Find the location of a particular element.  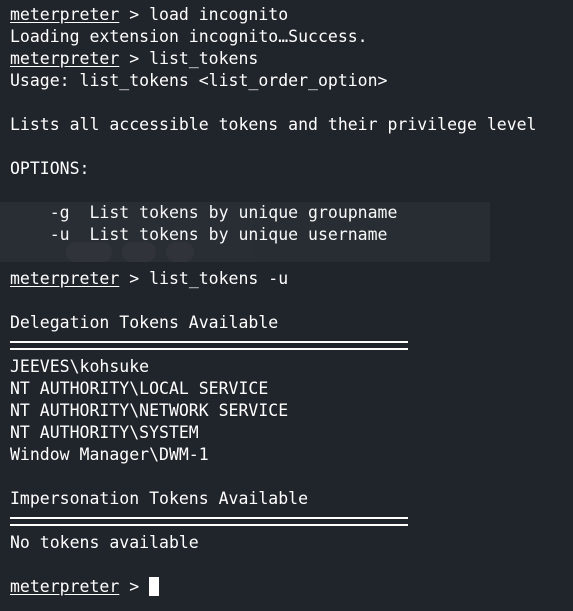

terminal-line: meterpreter > load incognito is located at coordinates (291, 15).